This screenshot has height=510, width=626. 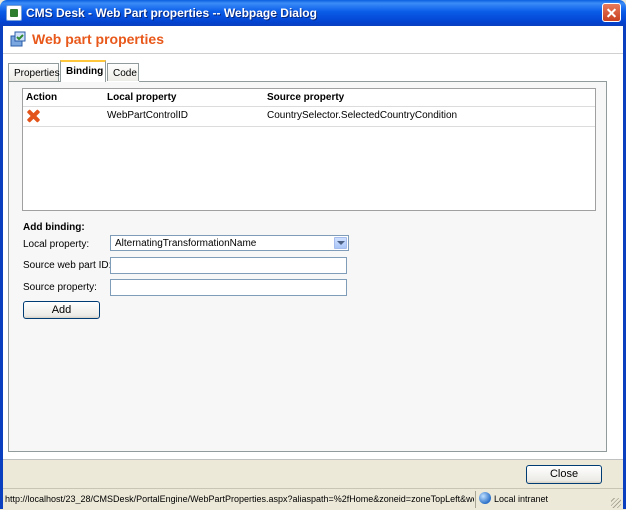 What do you see at coordinates (56, 244) in the screenshot?
I see `local-property-label: Local property:` at bounding box center [56, 244].